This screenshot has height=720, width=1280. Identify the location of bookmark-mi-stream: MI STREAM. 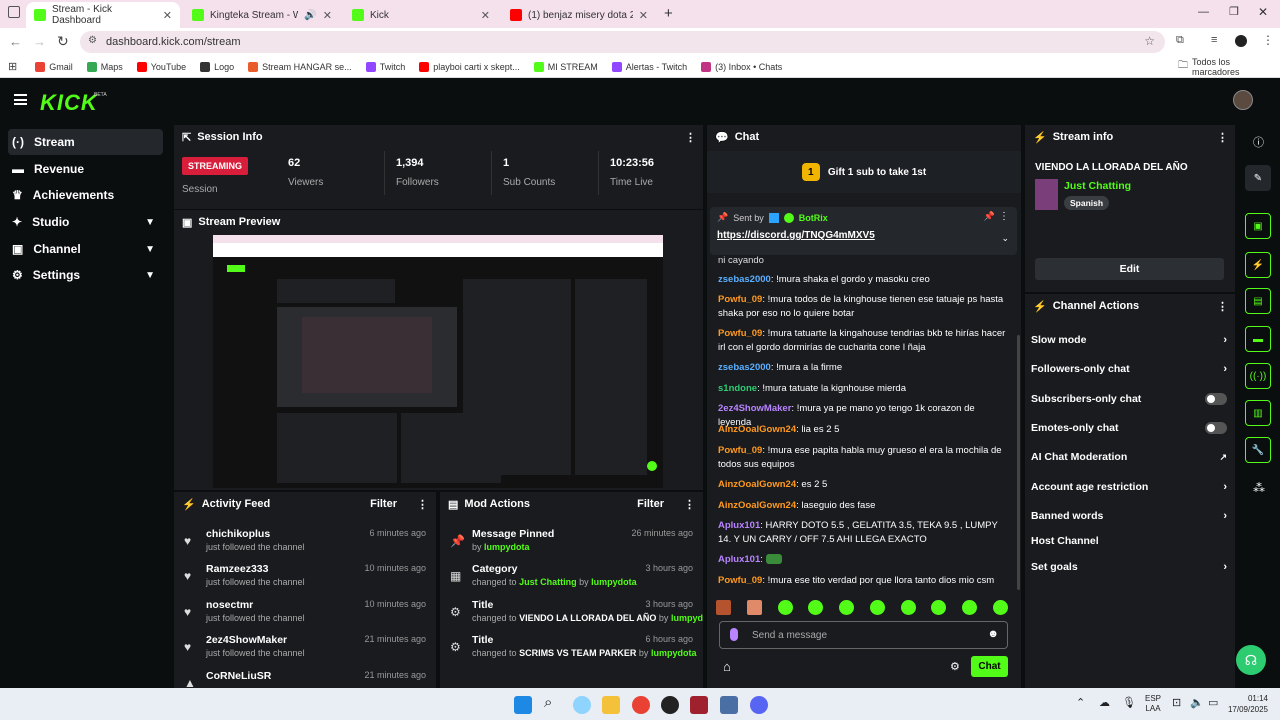
(565, 66).